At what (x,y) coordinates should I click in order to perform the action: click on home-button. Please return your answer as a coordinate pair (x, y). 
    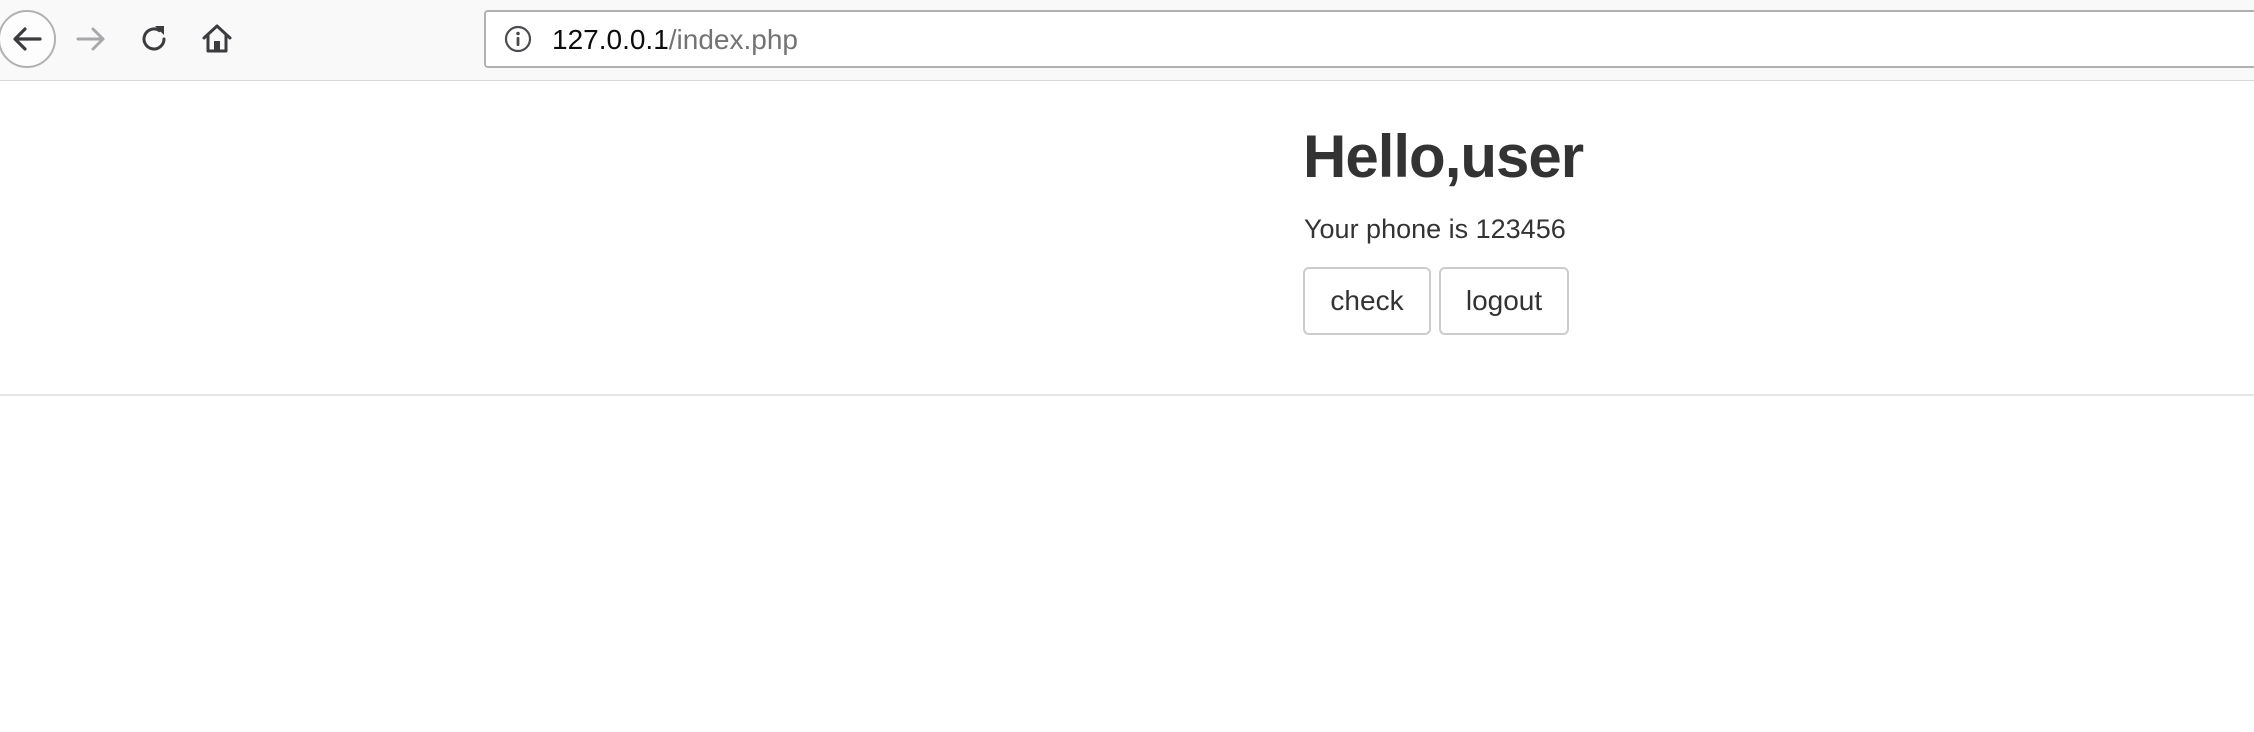
    Looking at the image, I should click on (217, 39).